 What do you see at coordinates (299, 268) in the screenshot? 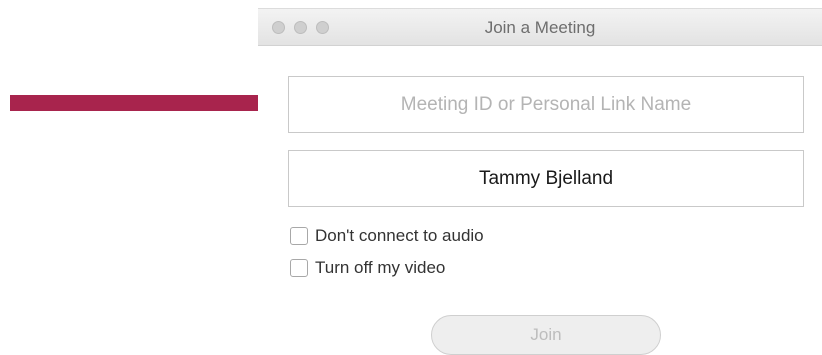
I see `turn-off-video-checkbox` at bounding box center [299, 268].